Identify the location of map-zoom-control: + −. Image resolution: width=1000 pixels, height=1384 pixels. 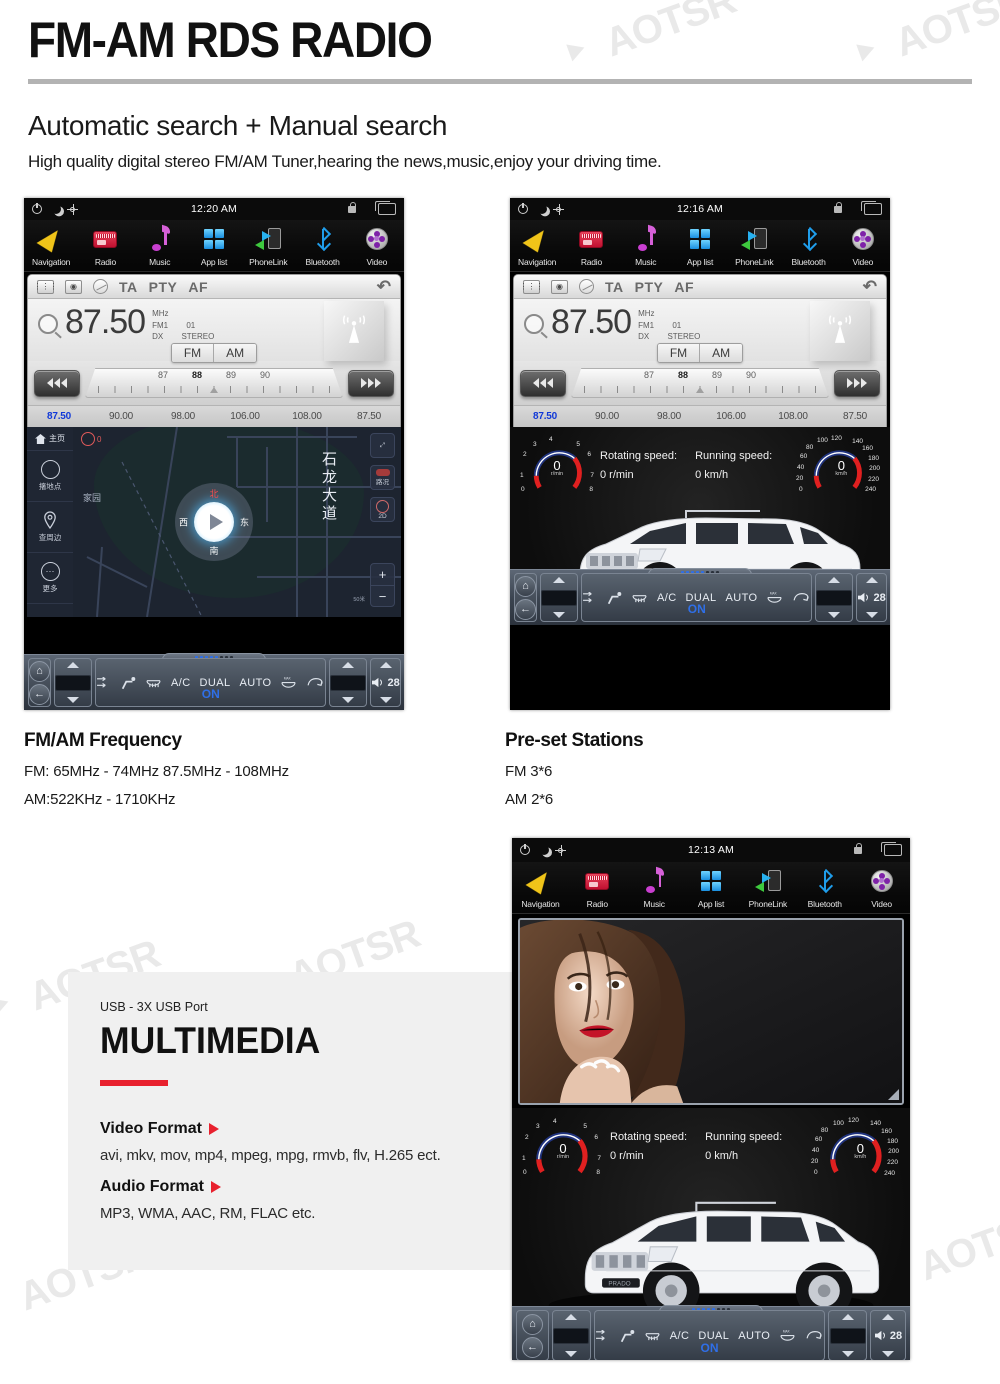
(382, 585).